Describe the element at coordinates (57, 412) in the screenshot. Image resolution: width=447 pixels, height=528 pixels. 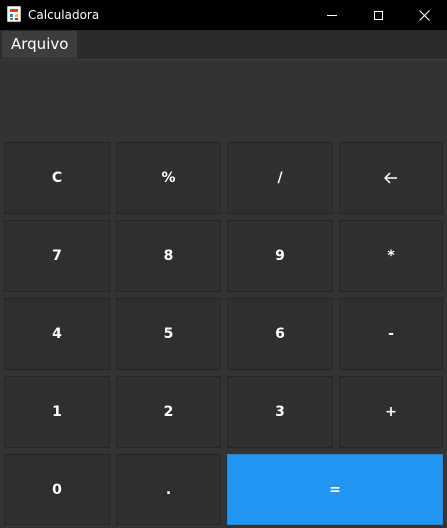
I see `digit-1-button: 1` at that location.